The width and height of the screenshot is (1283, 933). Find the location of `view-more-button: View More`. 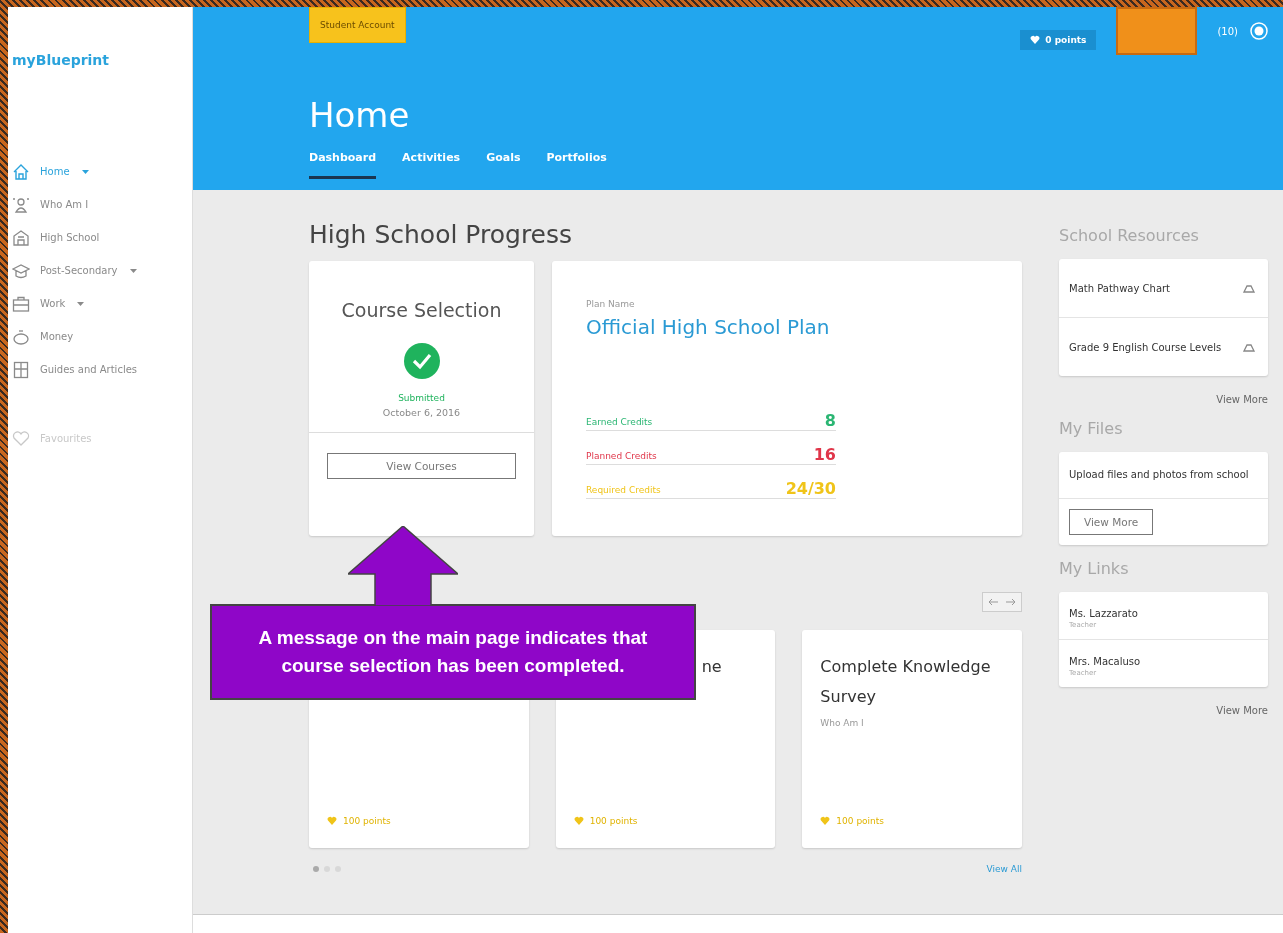

view-more-button: View More is located at coordinates (1111, 522).